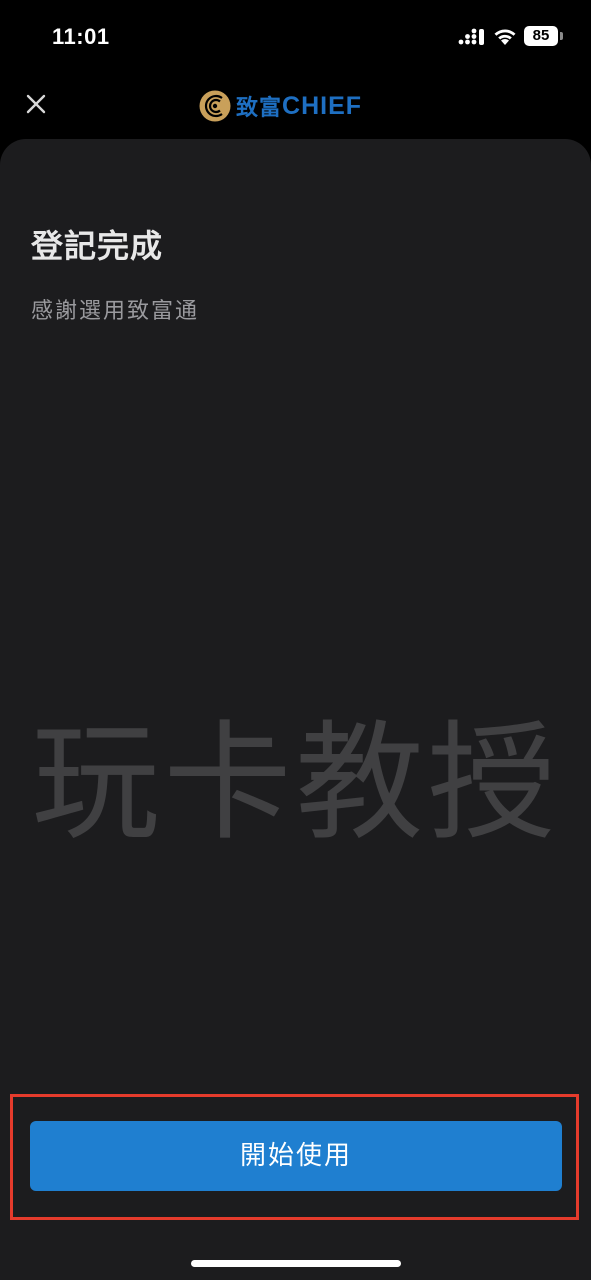 The height and width of the screenshot is (1280, 591). Describe the element at coordinates (215, 106) in the screenshot. I see `logo-emblem-icon` at that location.